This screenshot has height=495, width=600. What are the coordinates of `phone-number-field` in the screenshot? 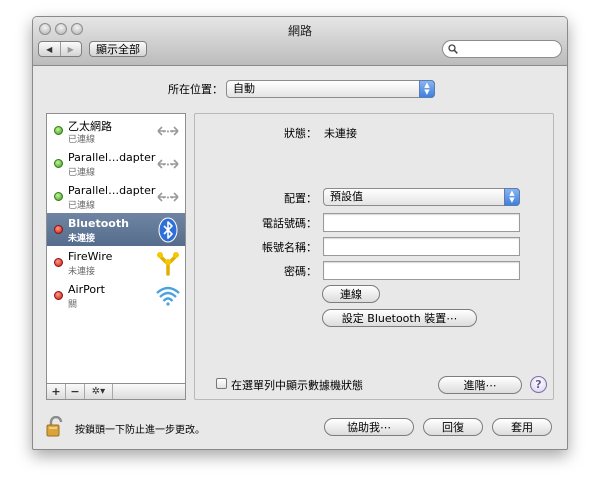 It's located at (421, 222).